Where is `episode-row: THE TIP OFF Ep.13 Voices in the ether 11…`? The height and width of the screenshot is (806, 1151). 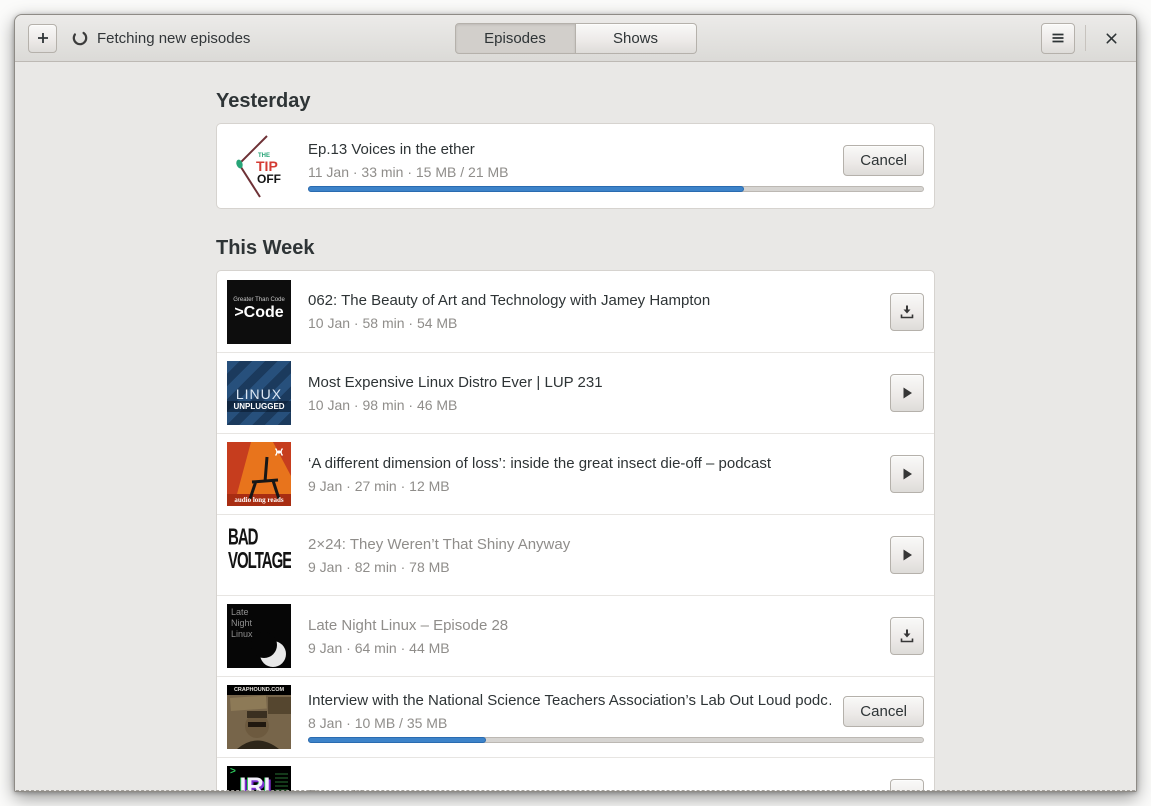 episode-row: THE TIP OFF Ep.13 Voices in the ether 11… is located at coordinates (575, 166).